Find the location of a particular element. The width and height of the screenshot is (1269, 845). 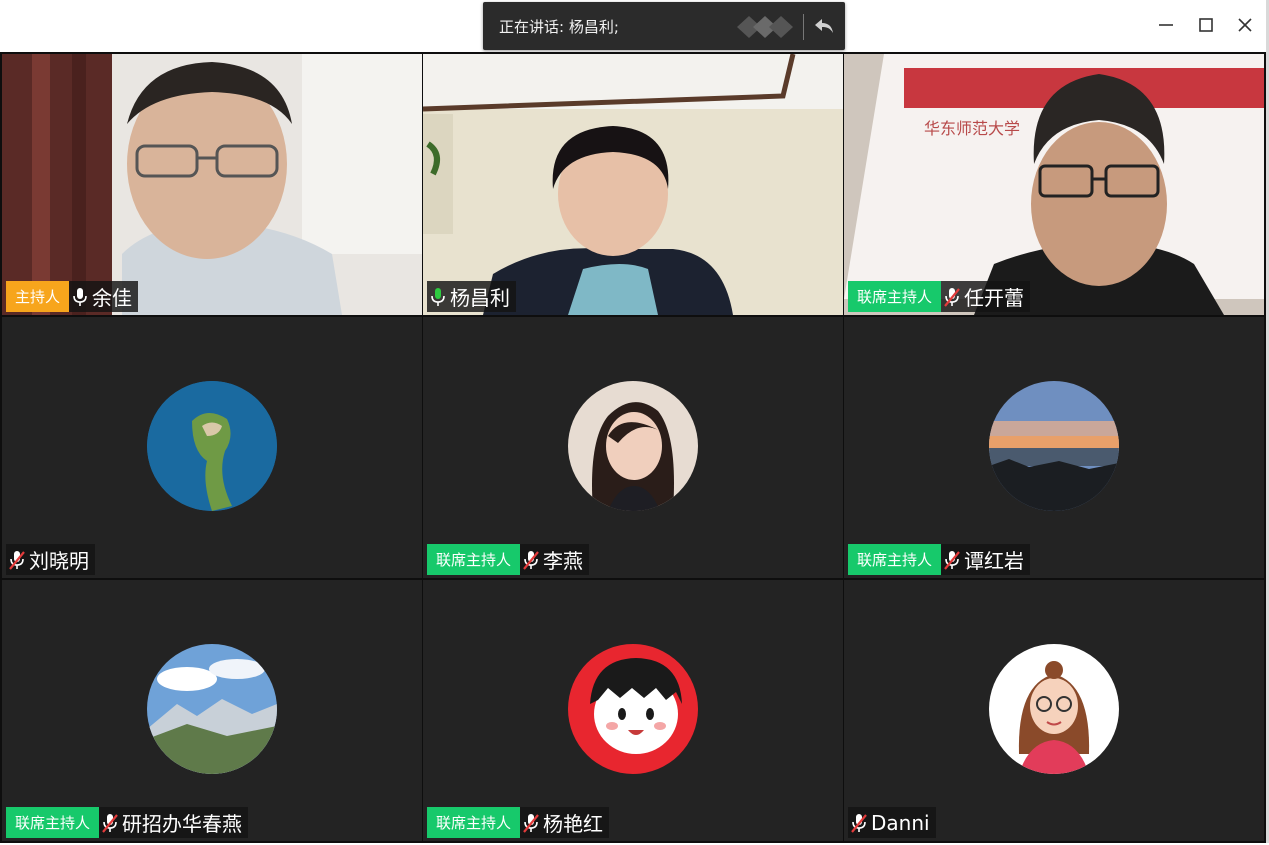

close-icon is located at coordinates (1245, 25).